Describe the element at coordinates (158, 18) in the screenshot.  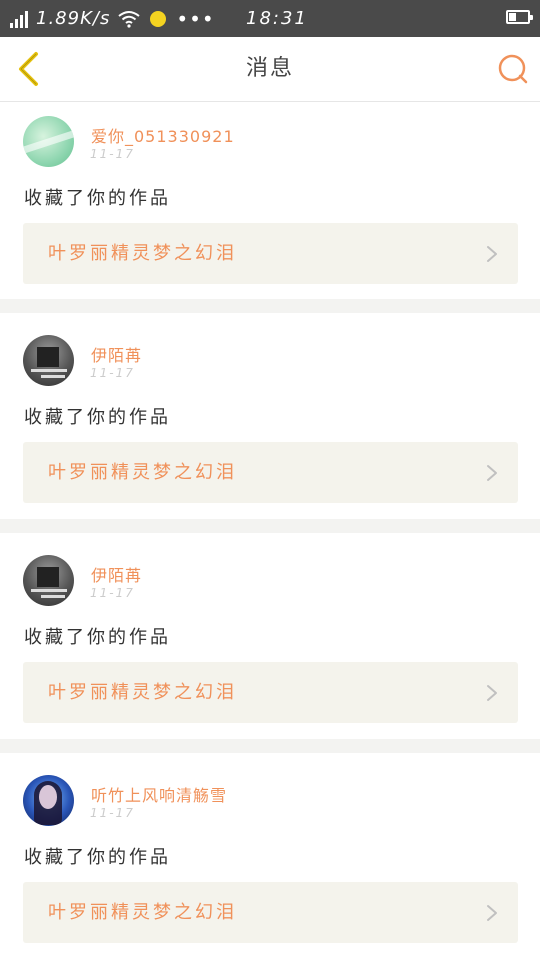
I see `notification-dot-icon` at that location.